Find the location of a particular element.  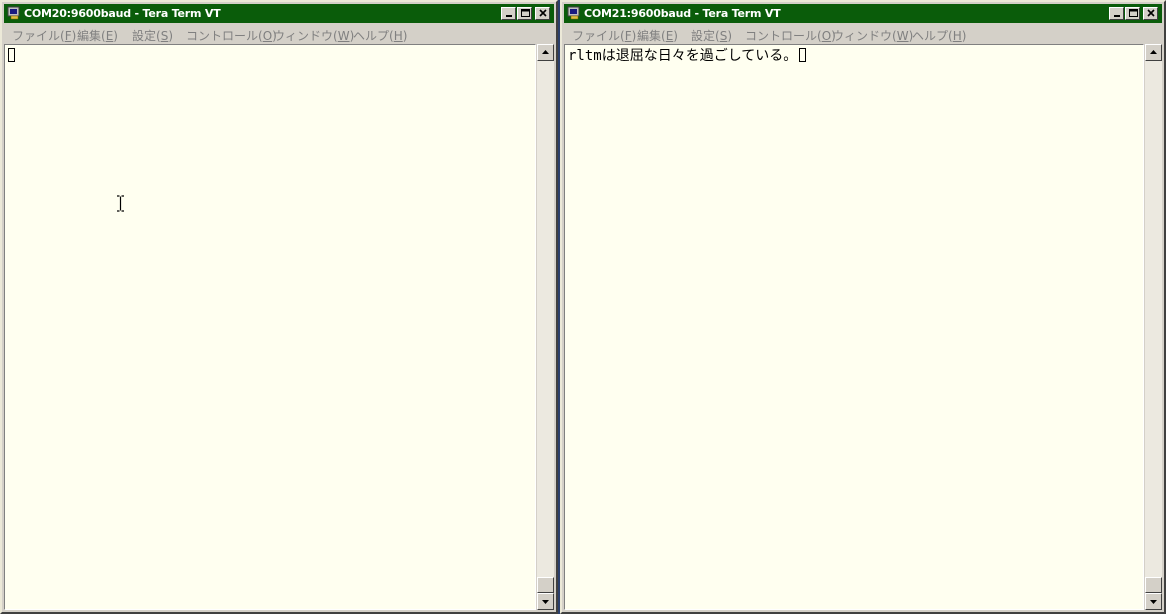

text-ibeam-cursor-icon is located at coordinates (120, 203).